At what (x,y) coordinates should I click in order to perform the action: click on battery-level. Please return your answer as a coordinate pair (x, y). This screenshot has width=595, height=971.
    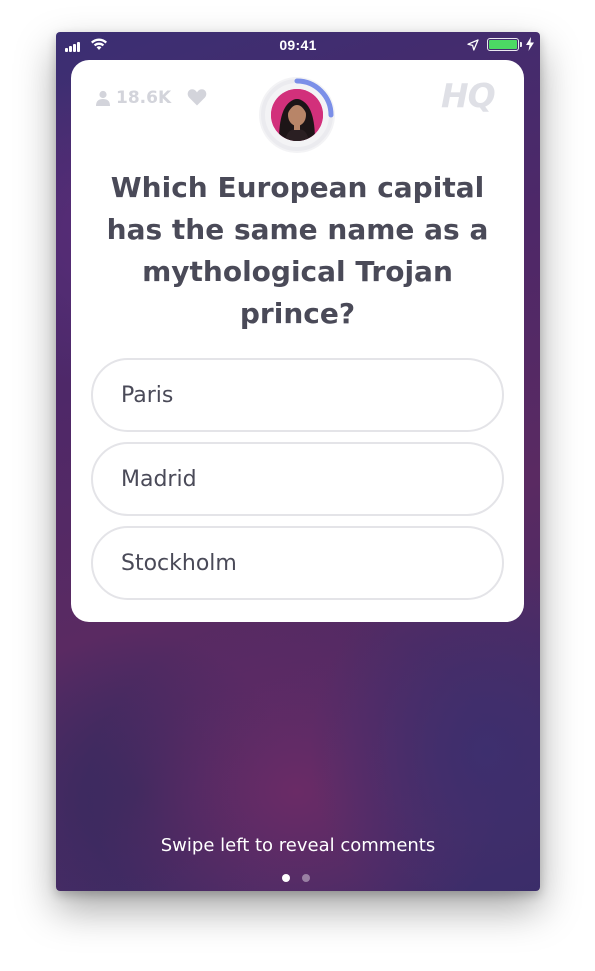
    Looking at the image, I should click on (503, 44).